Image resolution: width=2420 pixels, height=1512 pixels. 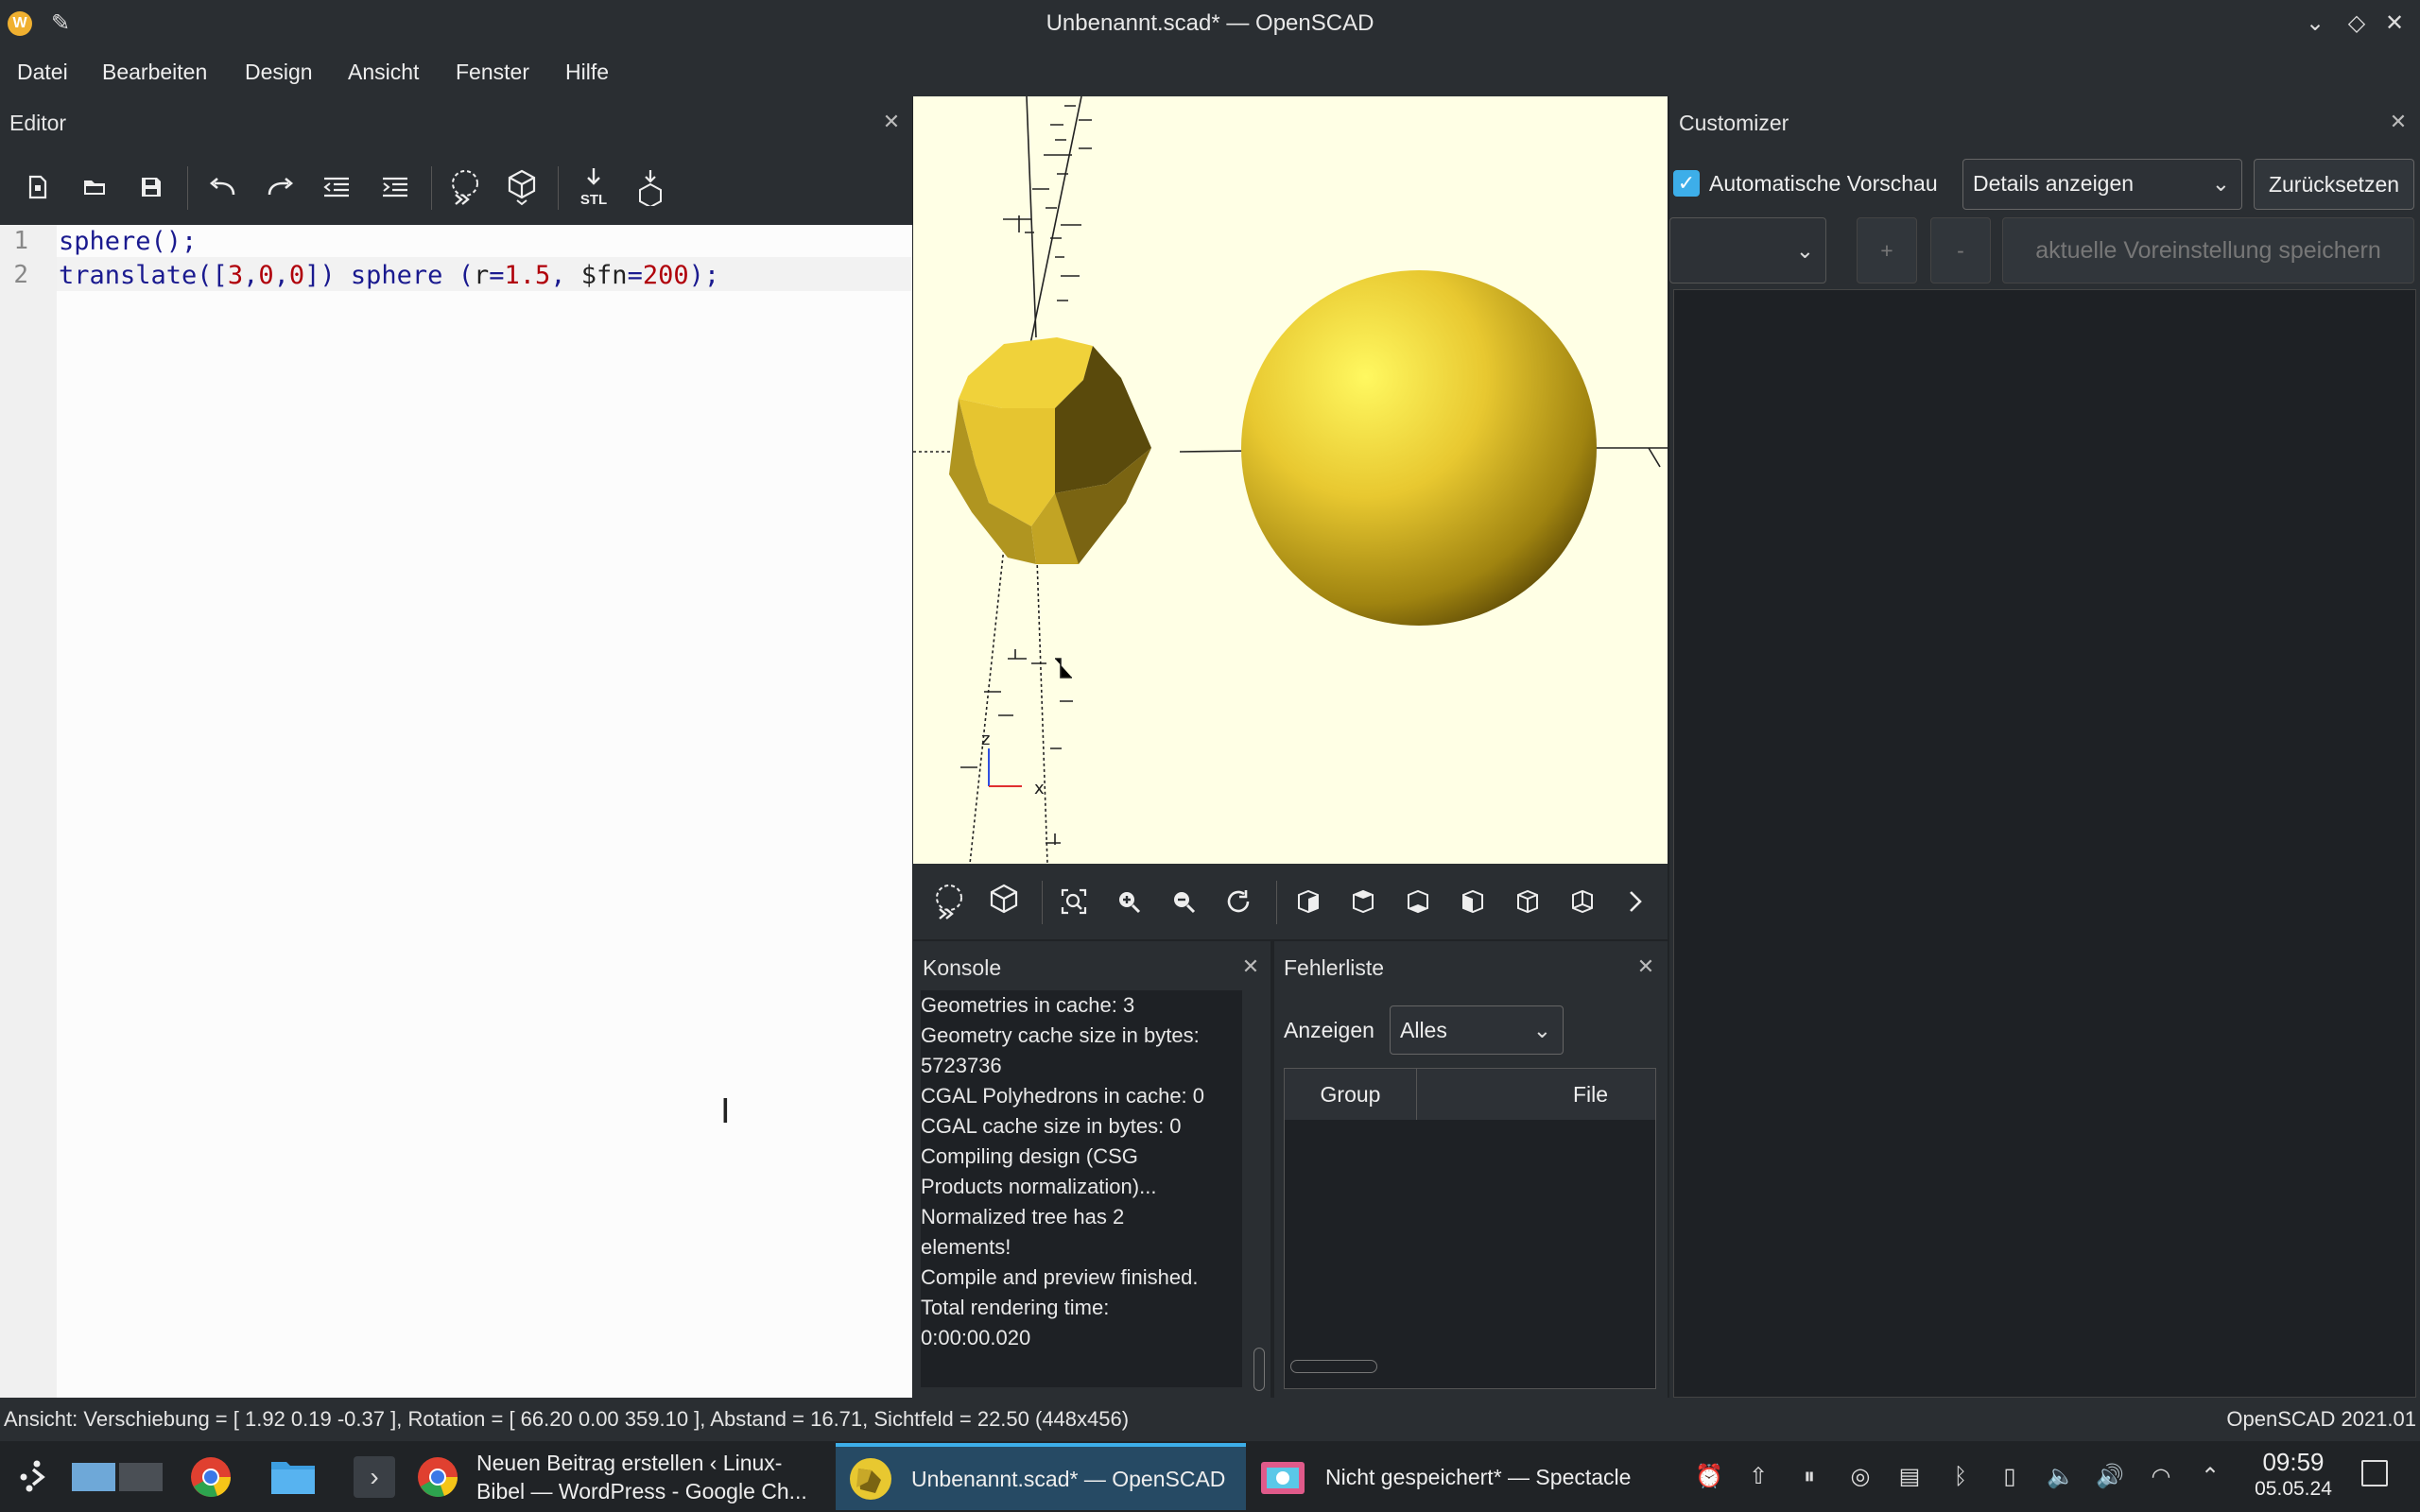 What do you see at coordinates (2208, 250) in the screenshot?
I see `save-preset-button: aktuelle Voreinstellung speichern` at bounding box center [2208, 250].